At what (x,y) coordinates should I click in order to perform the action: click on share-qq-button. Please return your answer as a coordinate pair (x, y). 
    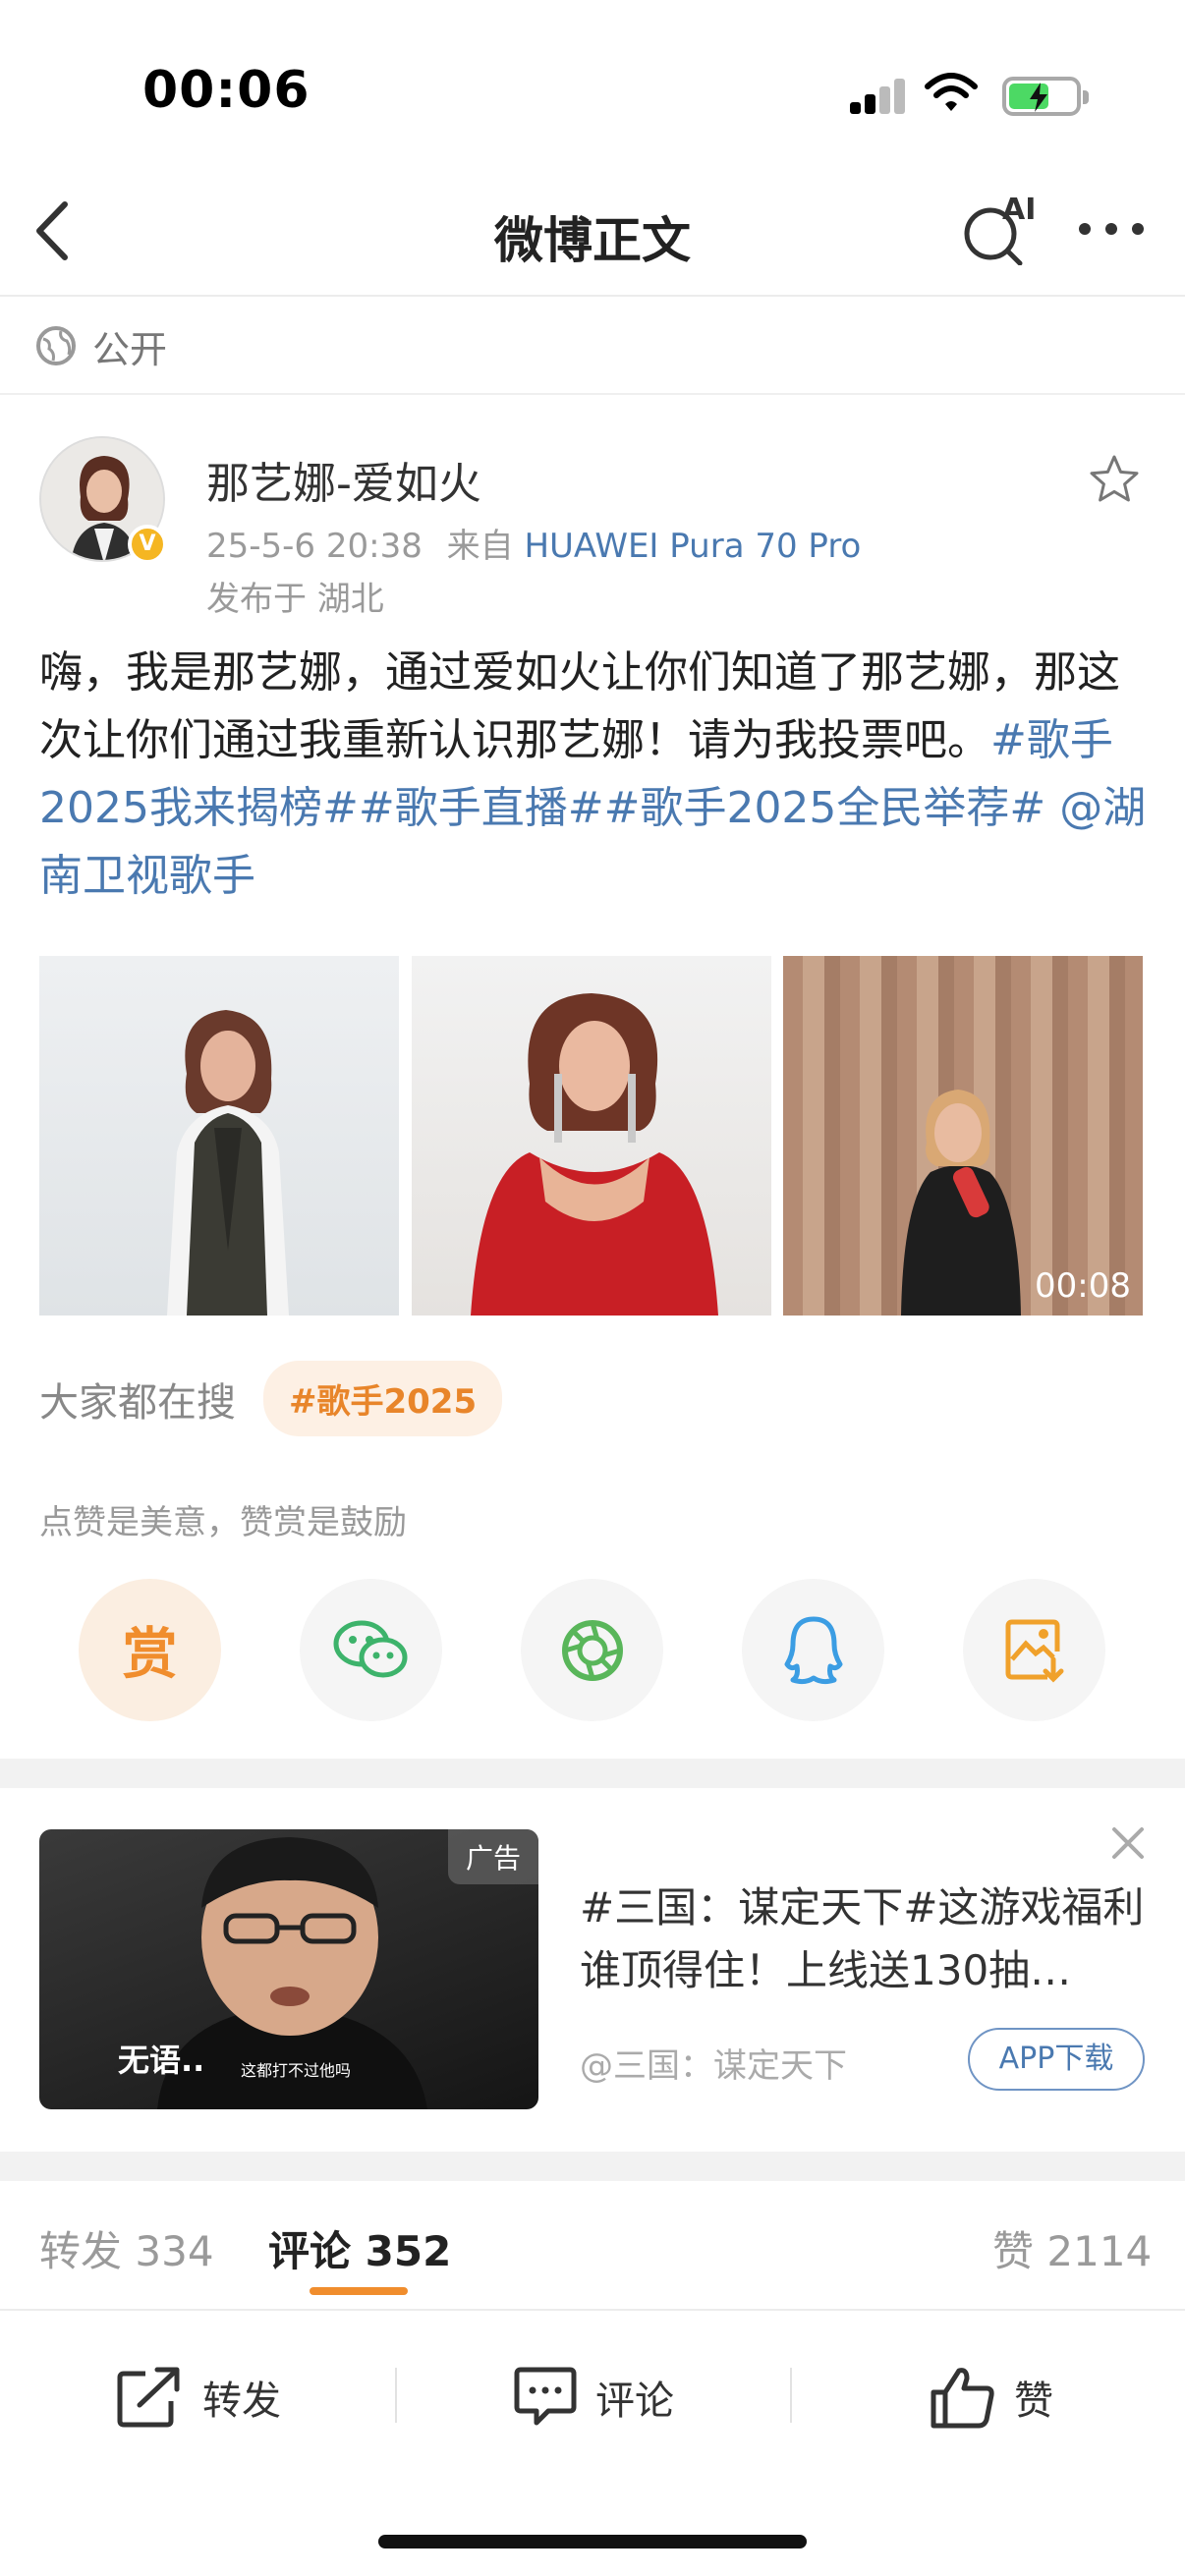
    Looking at the image, I should click on (813, 1650).